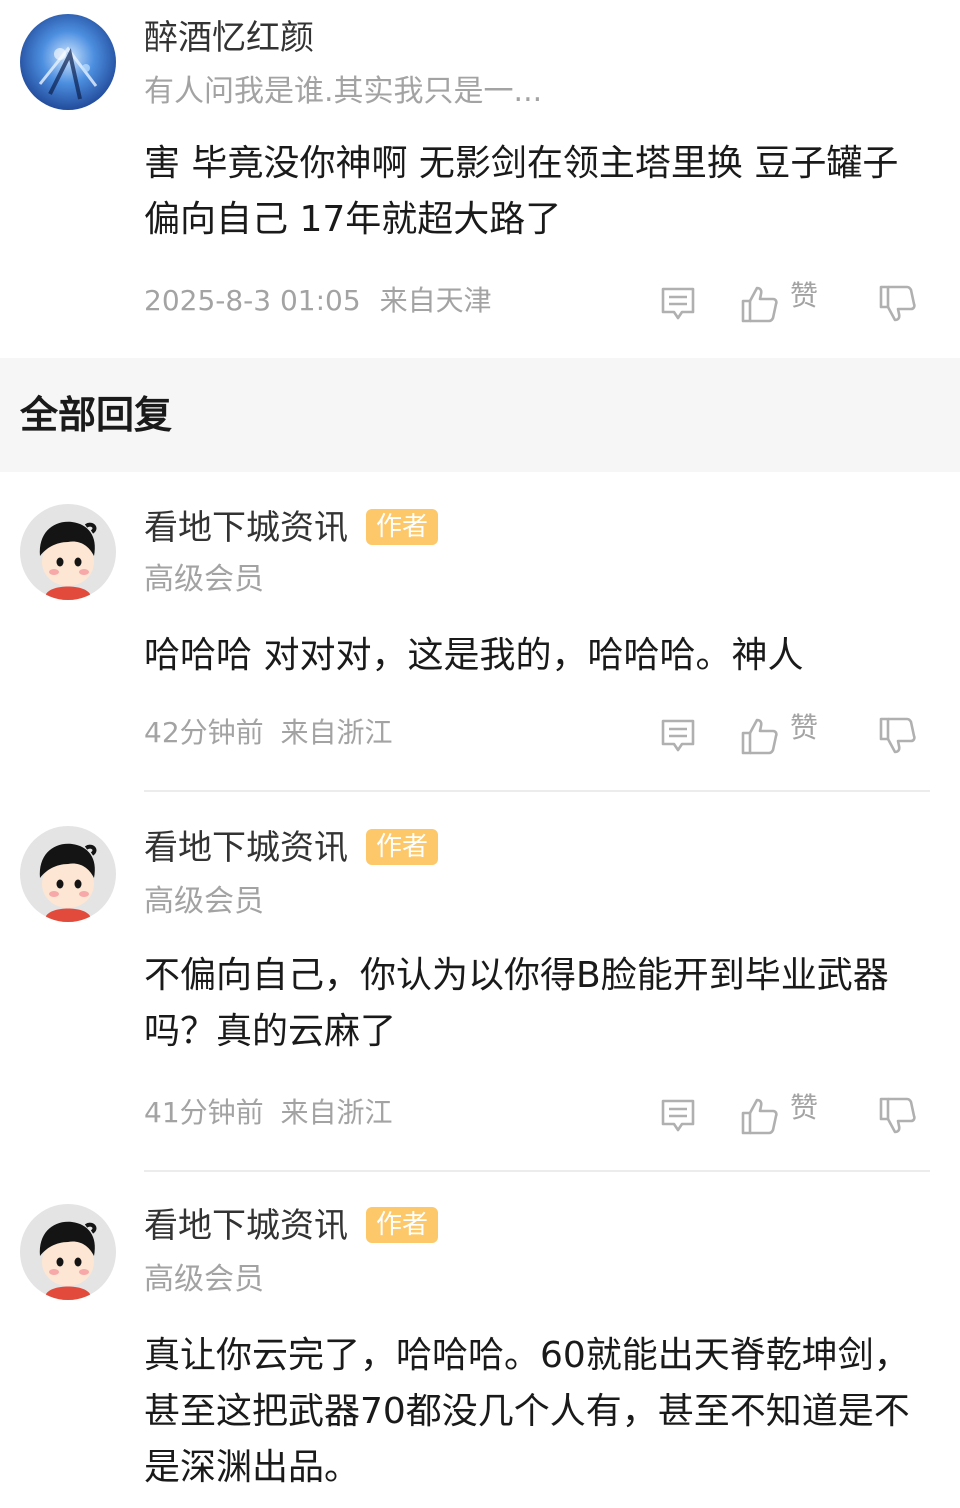 This screenshot has width=960, height=1508. Describe the element at coordinates (516, 1003) in the screenshot. I see `reply-text: 不偏向自己，你认为以你得B脸能开到毕业武器吗？真的云麻了` at that location.